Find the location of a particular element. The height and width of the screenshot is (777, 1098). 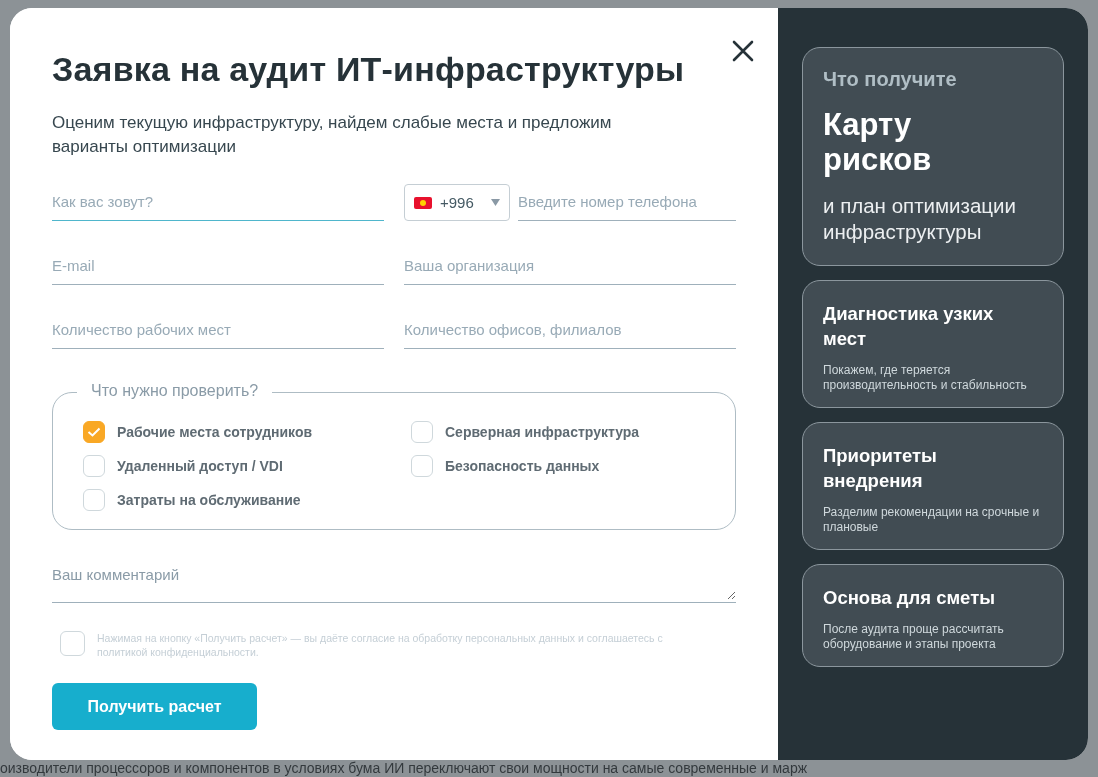

close-icon is located at coordinates (743, 51).